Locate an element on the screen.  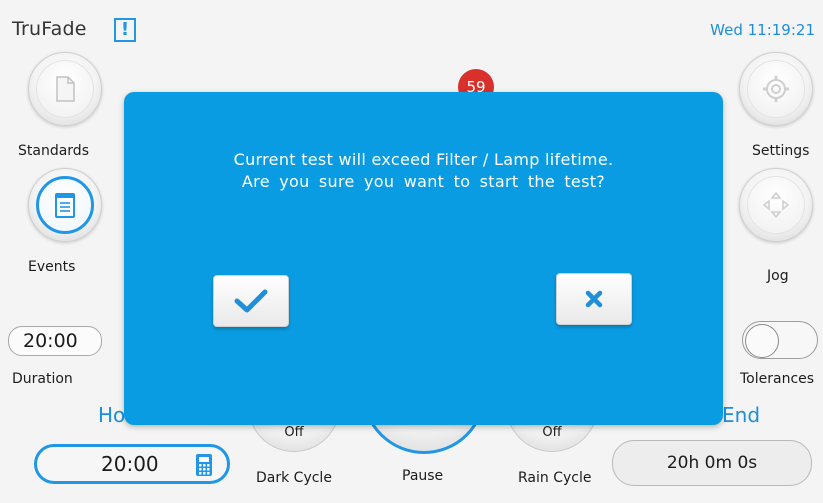
standards-label: Standards is located at coordinates (53, 151).